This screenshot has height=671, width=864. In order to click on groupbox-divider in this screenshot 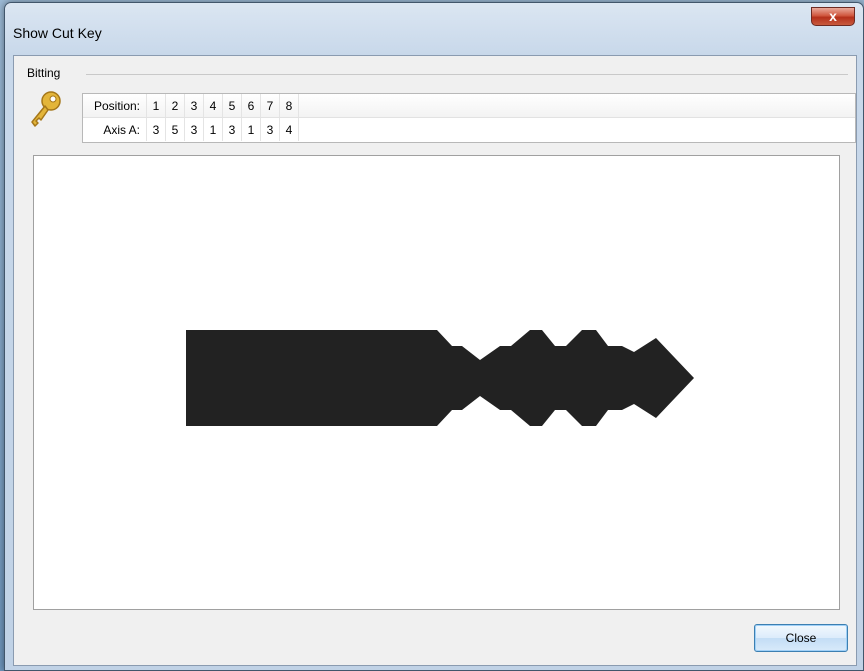, I will do `click(467, 74)`.